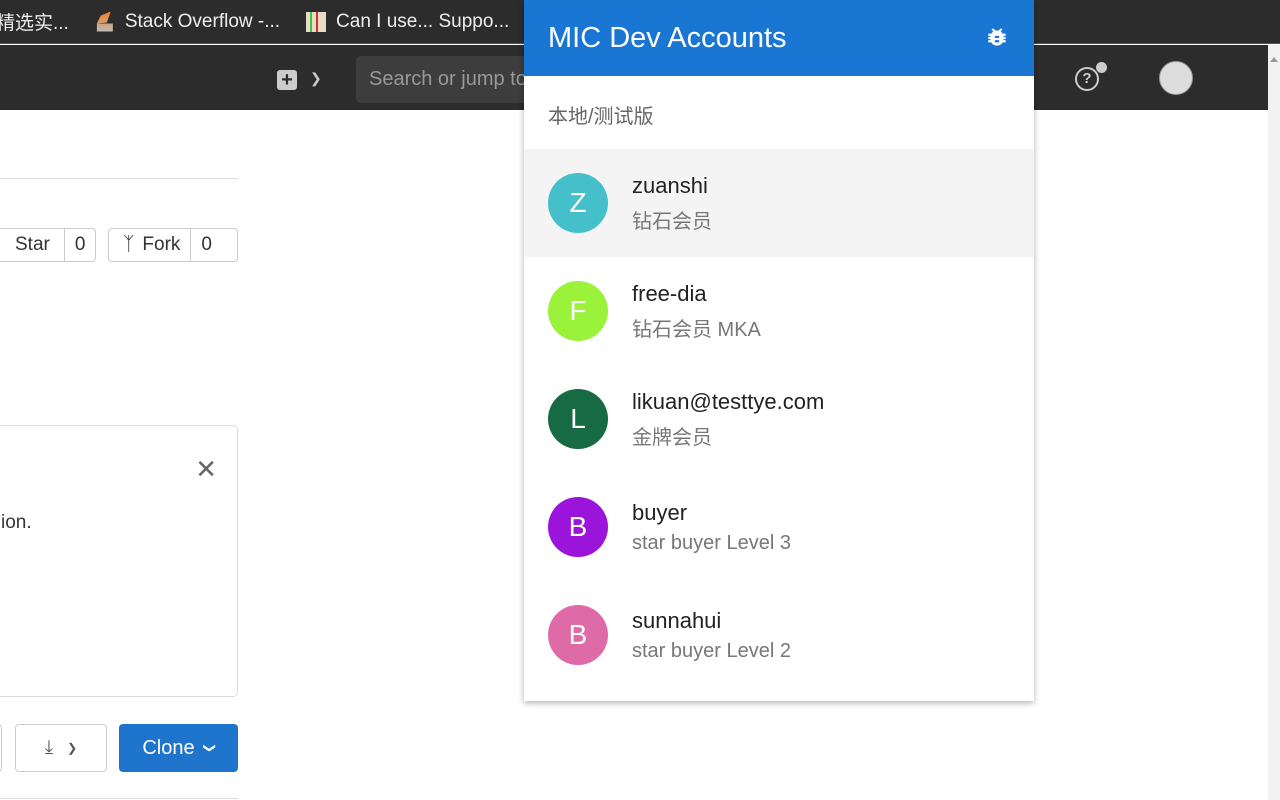  What do you see at coordinates (711, 542) in the screenshot?
I see `account-desc: star buyer Level 3` at bounding box center [711, 542].